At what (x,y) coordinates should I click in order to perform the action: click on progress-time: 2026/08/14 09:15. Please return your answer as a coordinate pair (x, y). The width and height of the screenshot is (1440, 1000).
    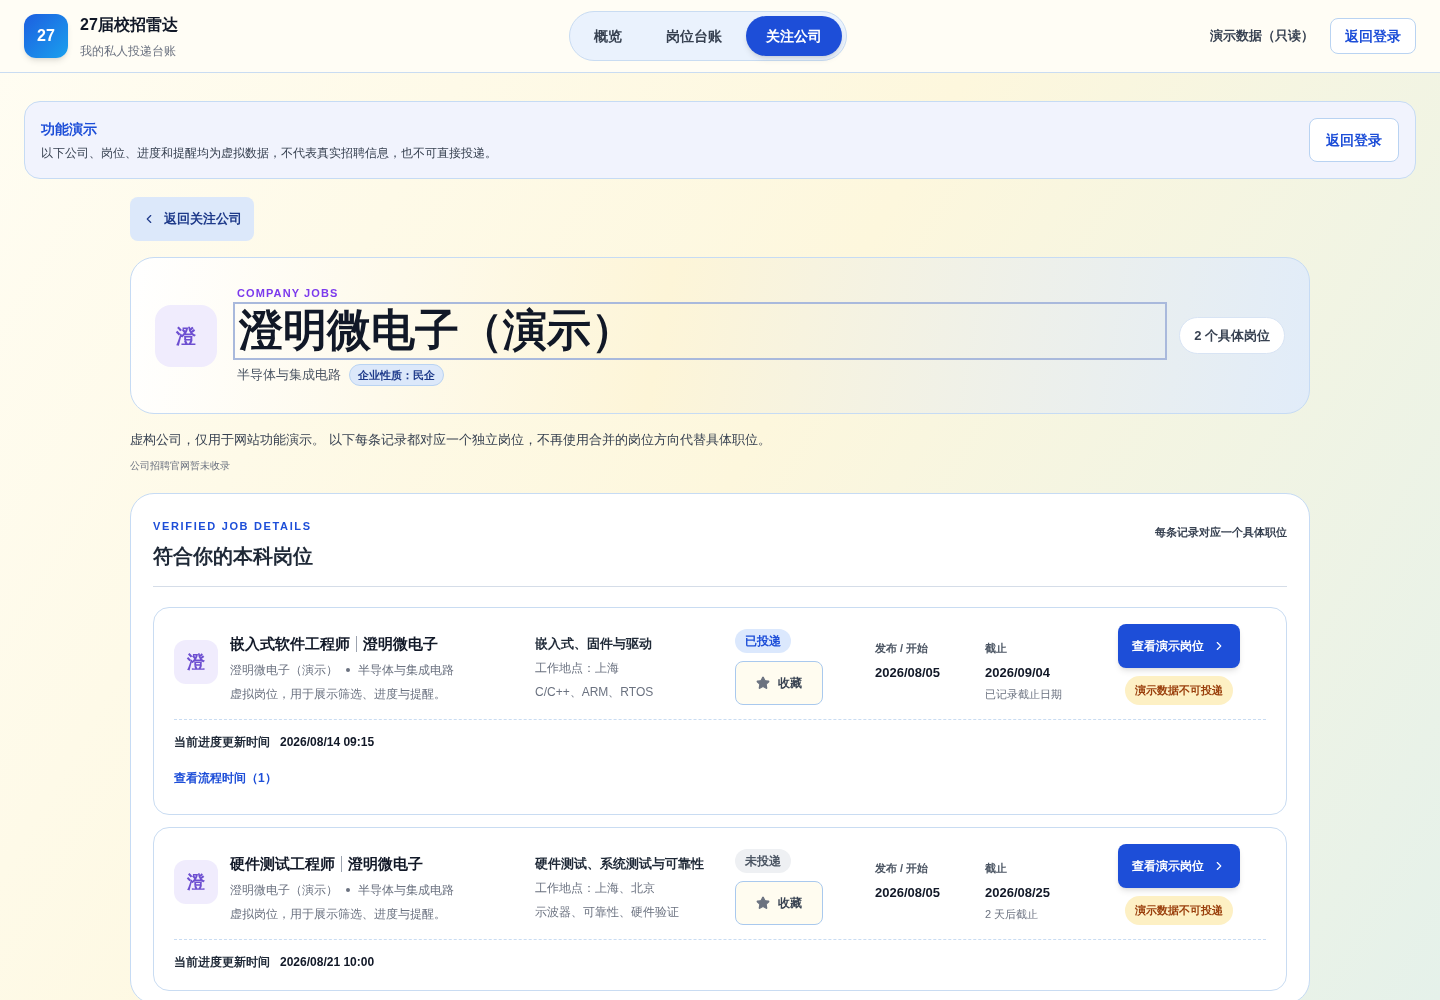
    Looking at the image, I should click on (327, 742).